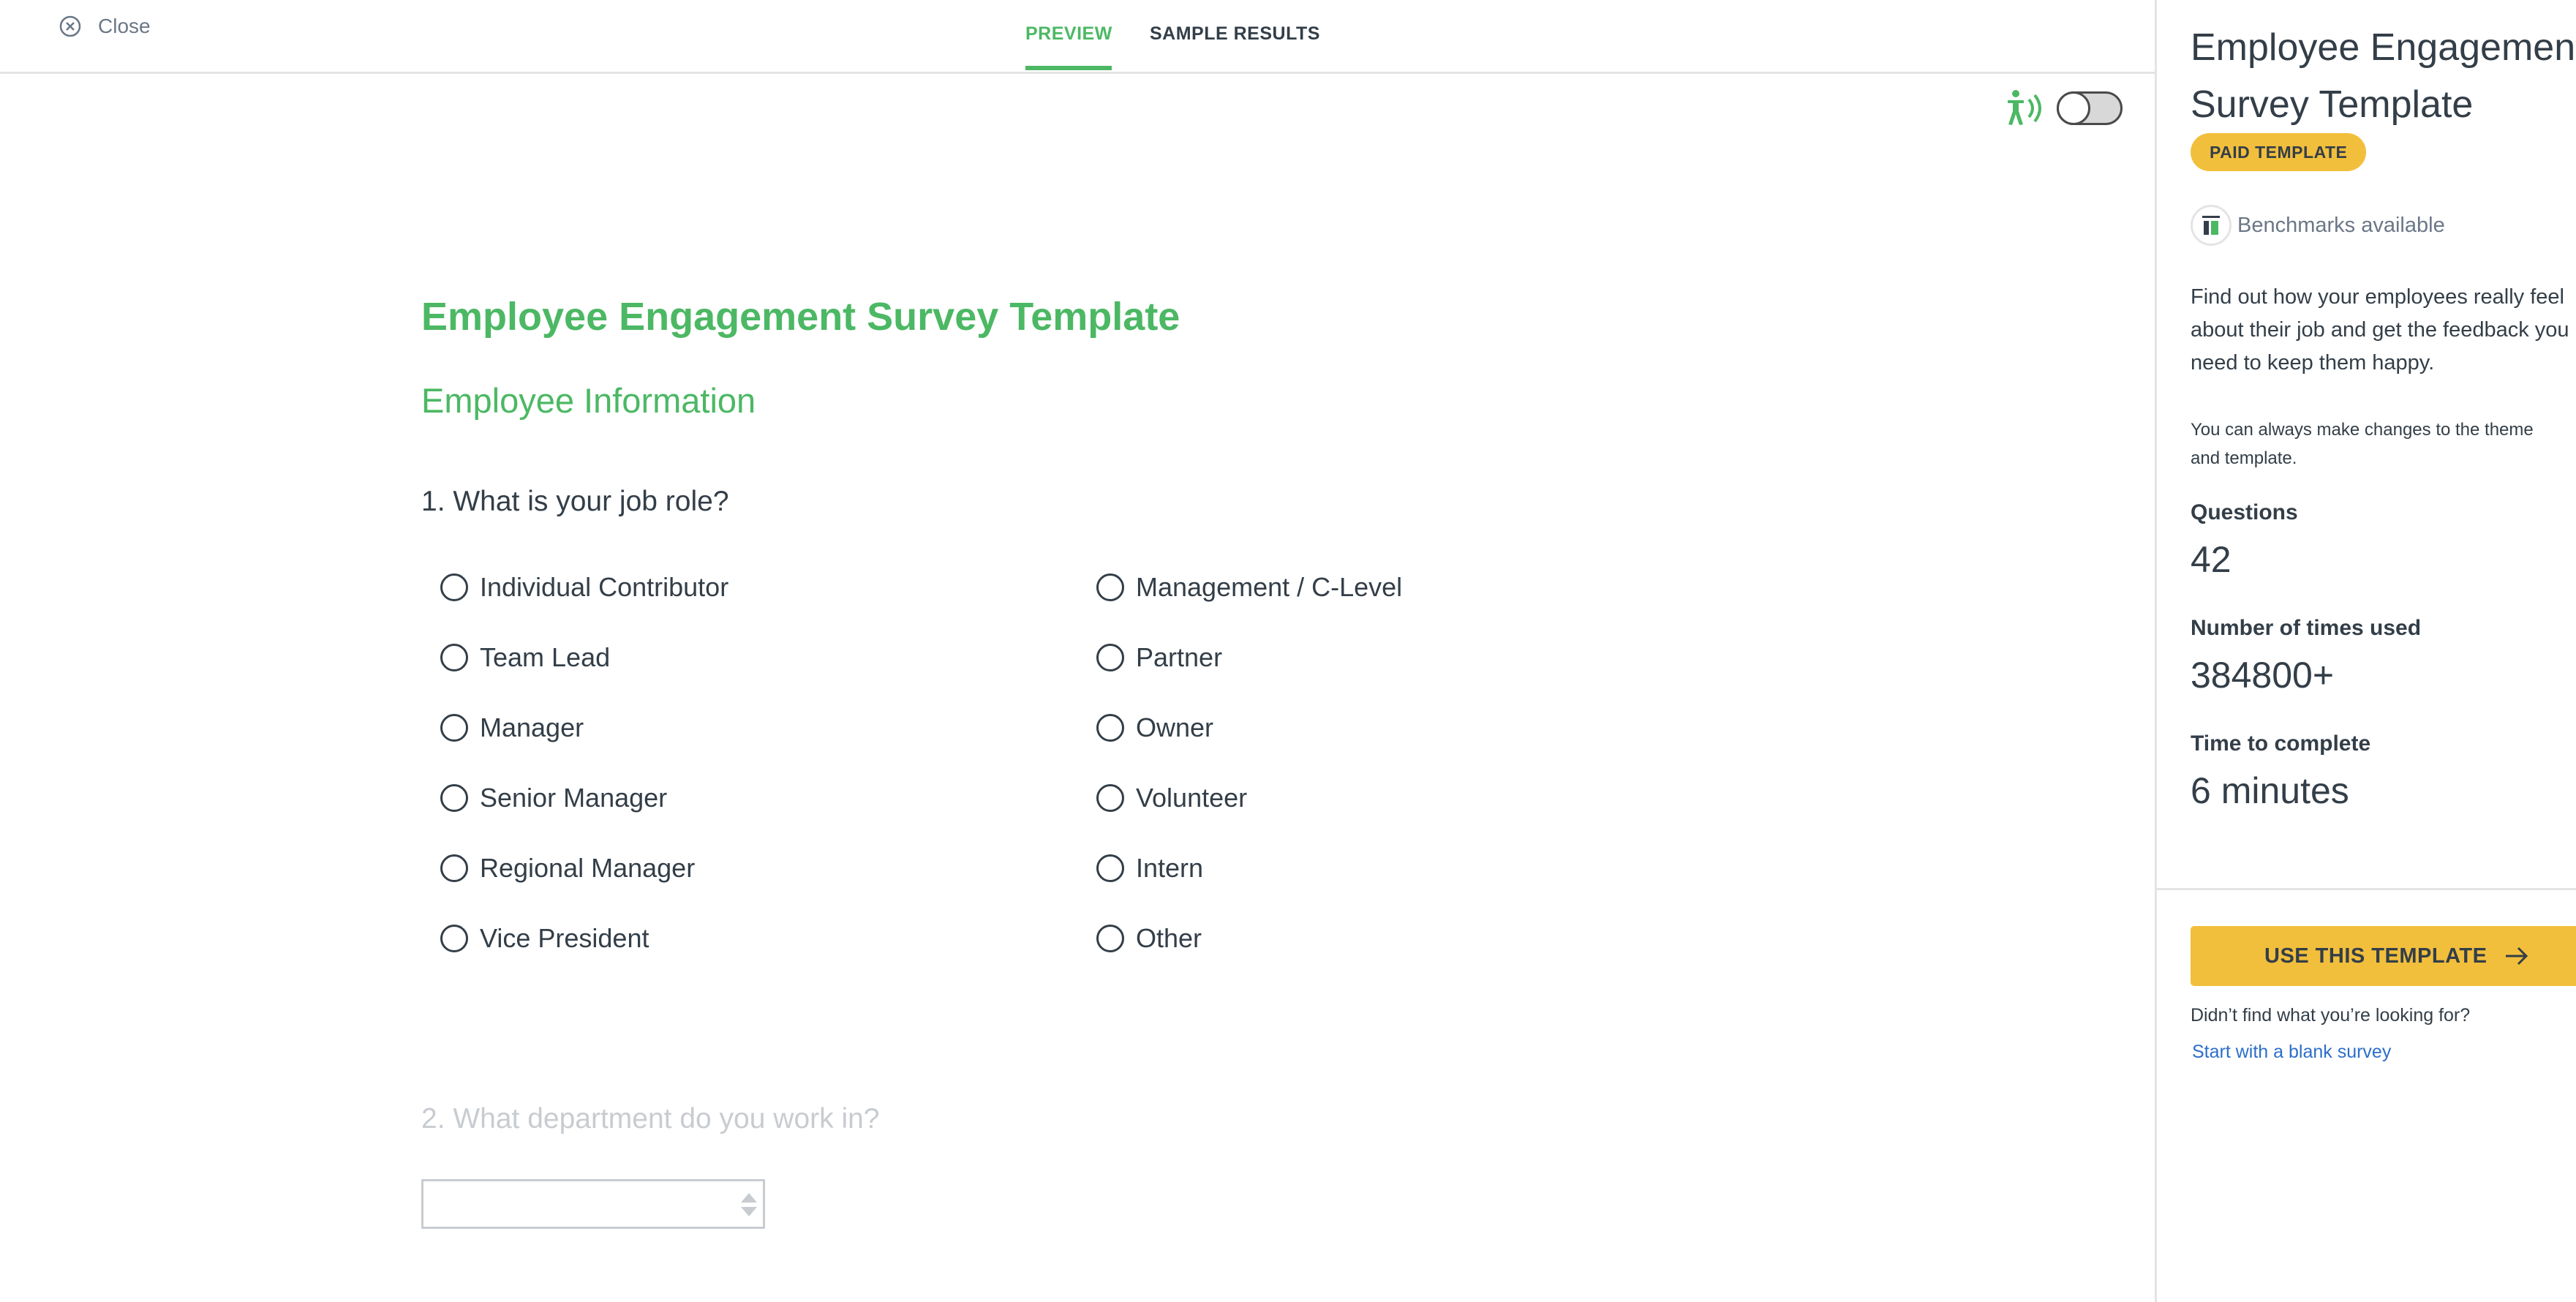  I want to click on choice-manager: Manager, so click(512, 727).